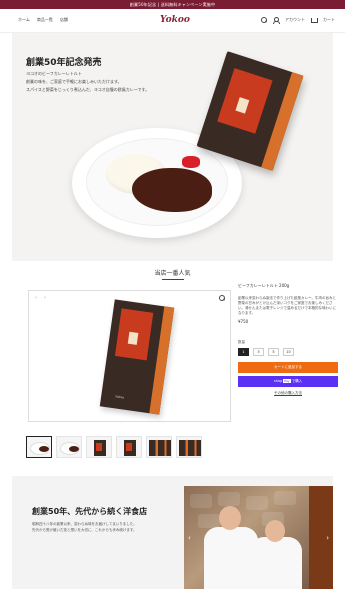 The image size is (345, 589). What do you see at coordinates (137, 357) in the screenshot?
I see `product-main-image: Yokoo` at bounding box center [137, 357].